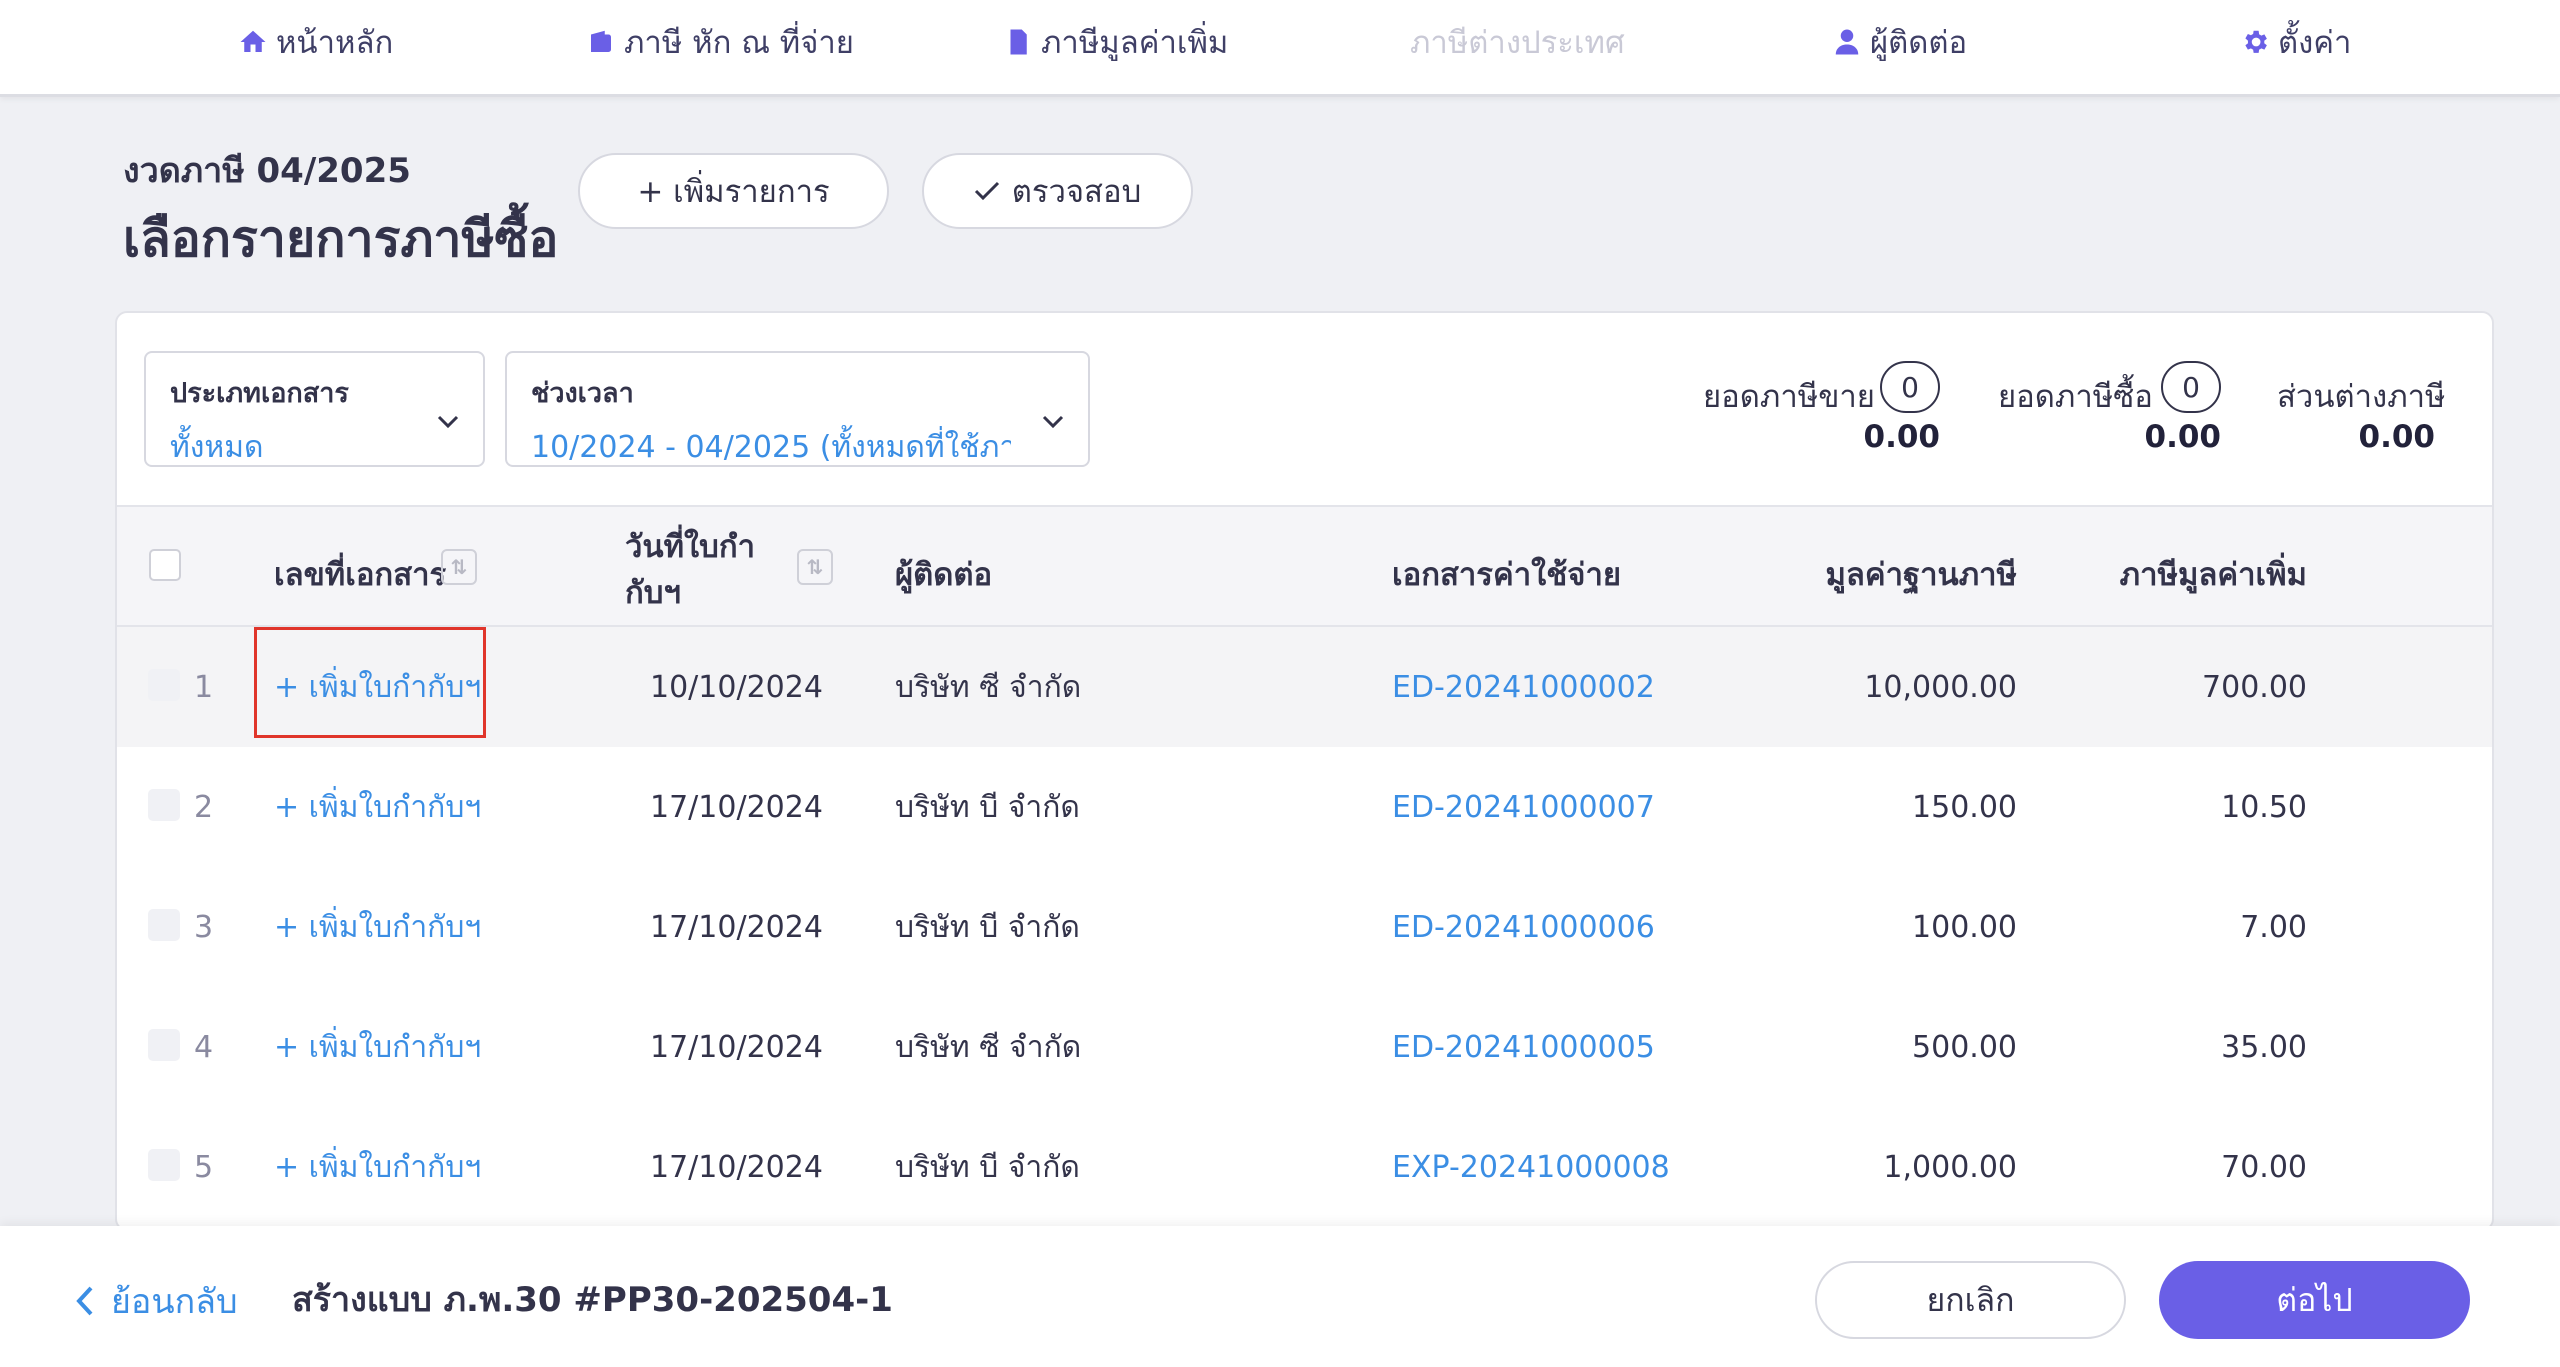  I want to click on home-icon, so click(253, 41).